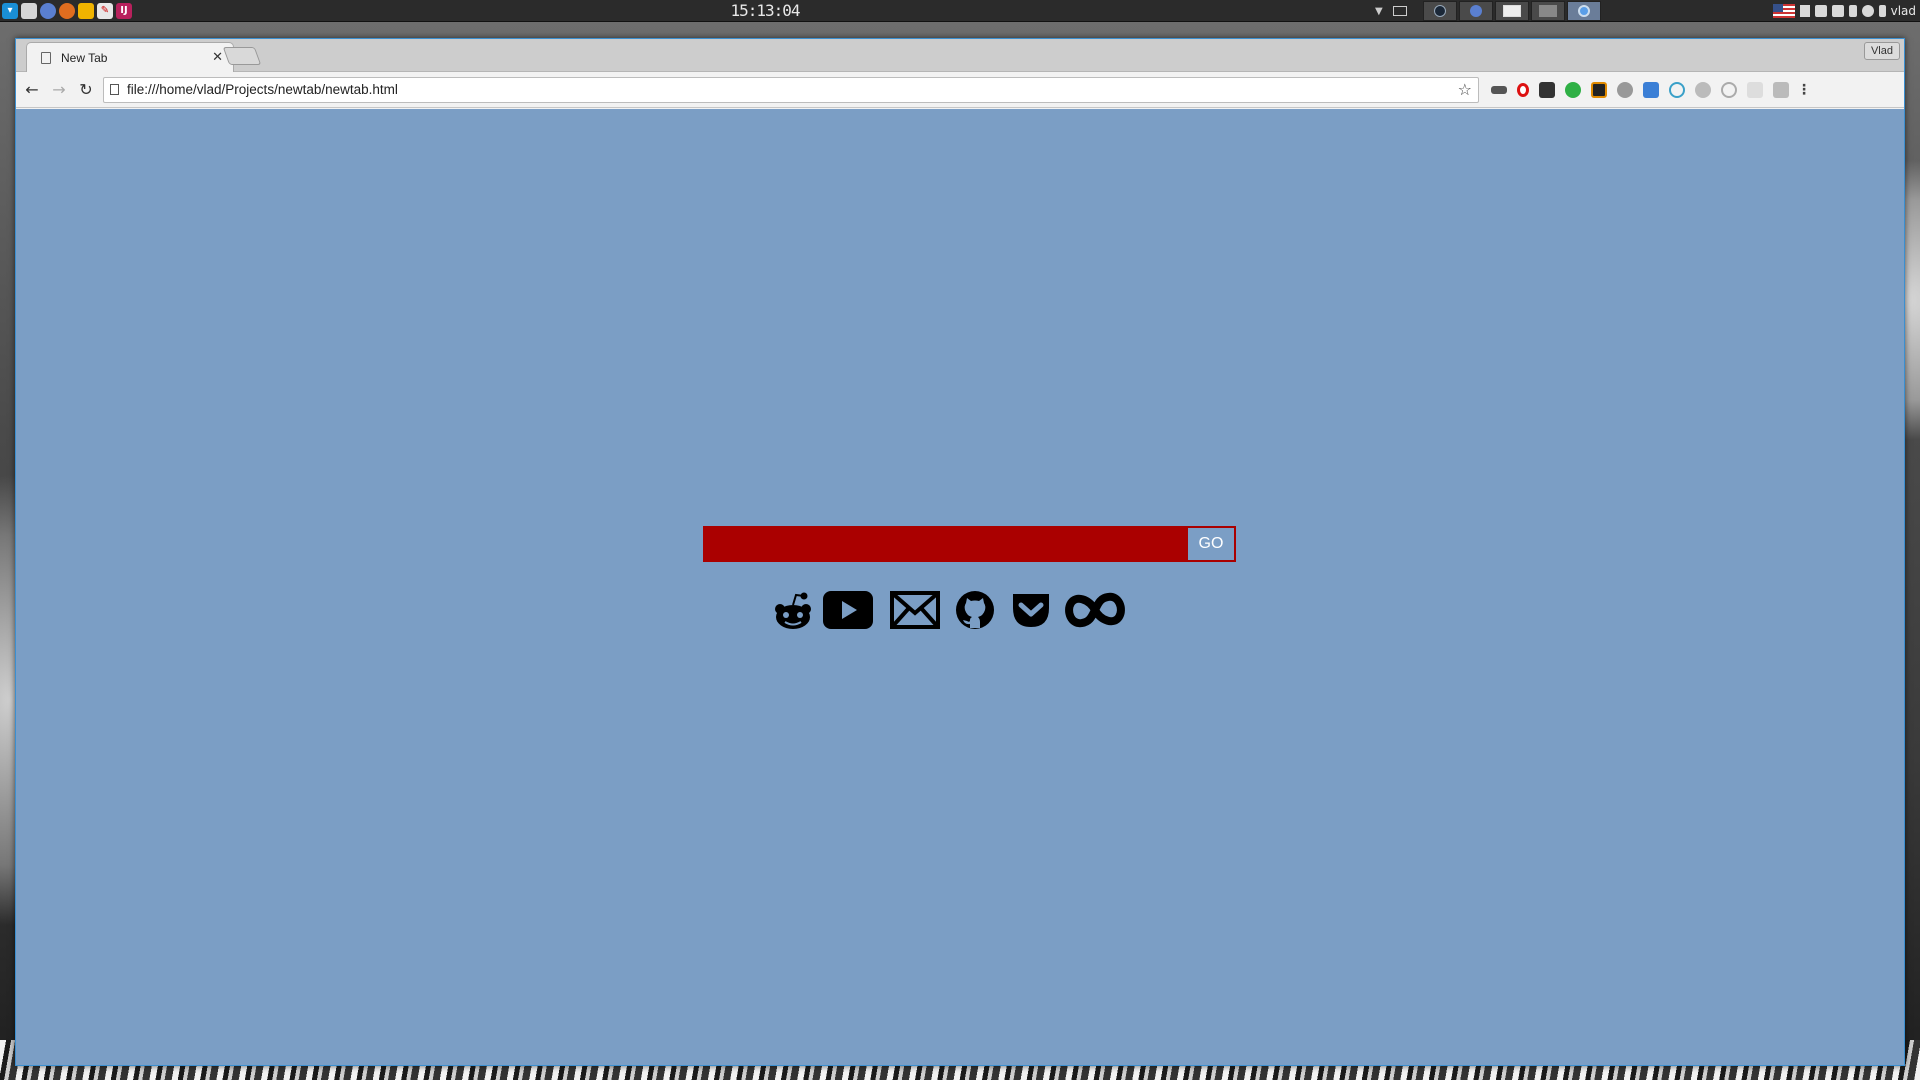  What do you see at coordinates (915, 612) in the screenshot?
I see `mail-icon` at bounding box center [915, 612].